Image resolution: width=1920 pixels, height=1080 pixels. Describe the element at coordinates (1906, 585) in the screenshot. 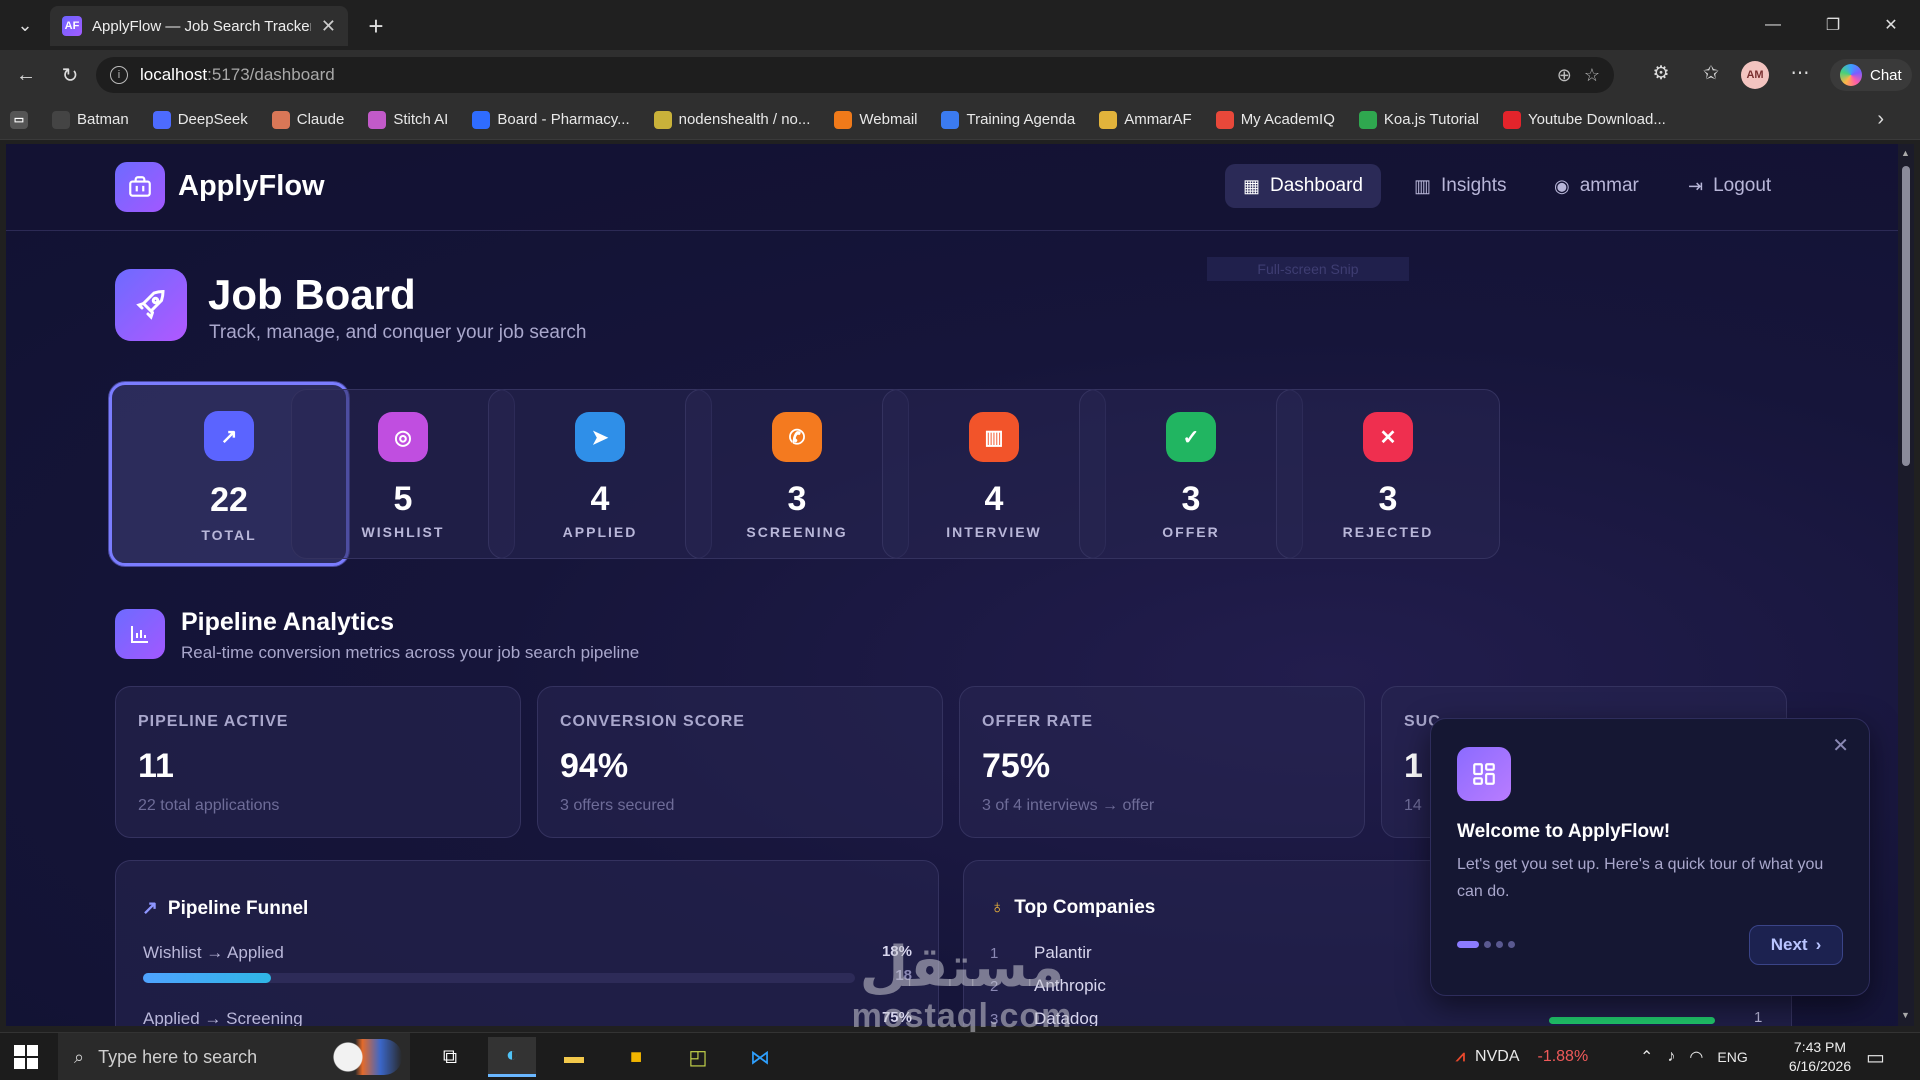

I see `page-scrollbar: ▲ ▼` at that location.